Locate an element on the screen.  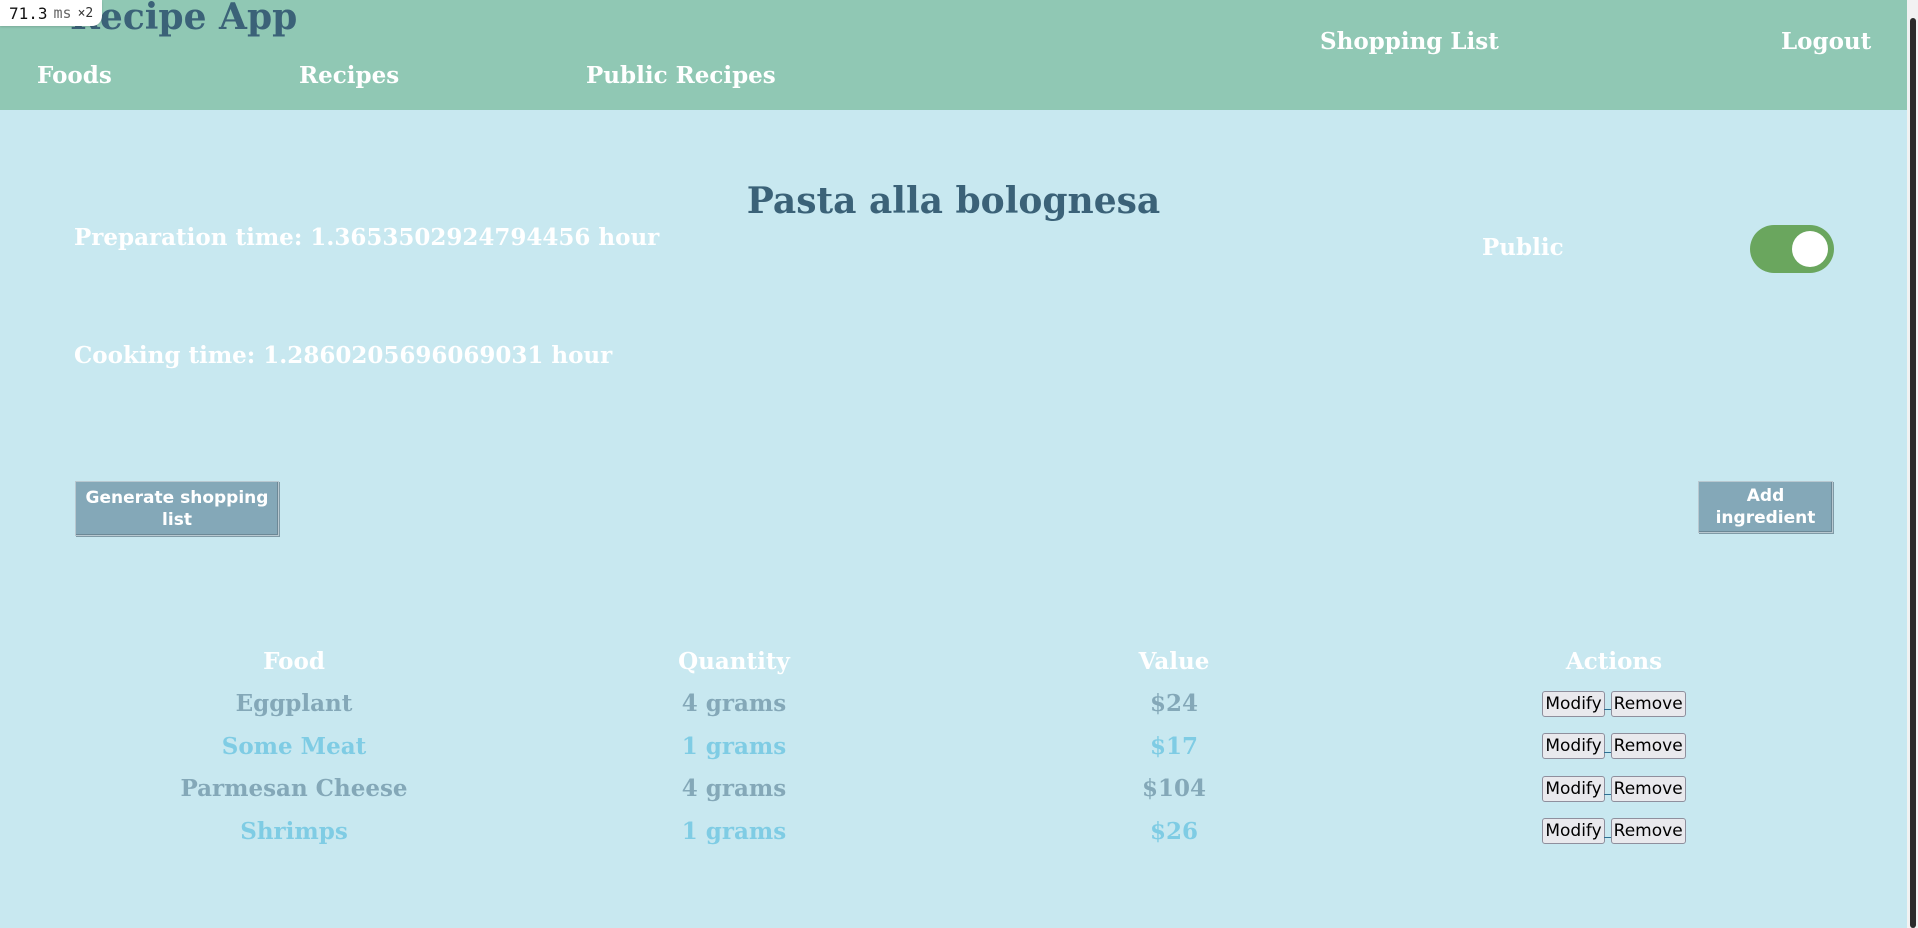
value-cell: $24 is located at coordinates (1173, 704).